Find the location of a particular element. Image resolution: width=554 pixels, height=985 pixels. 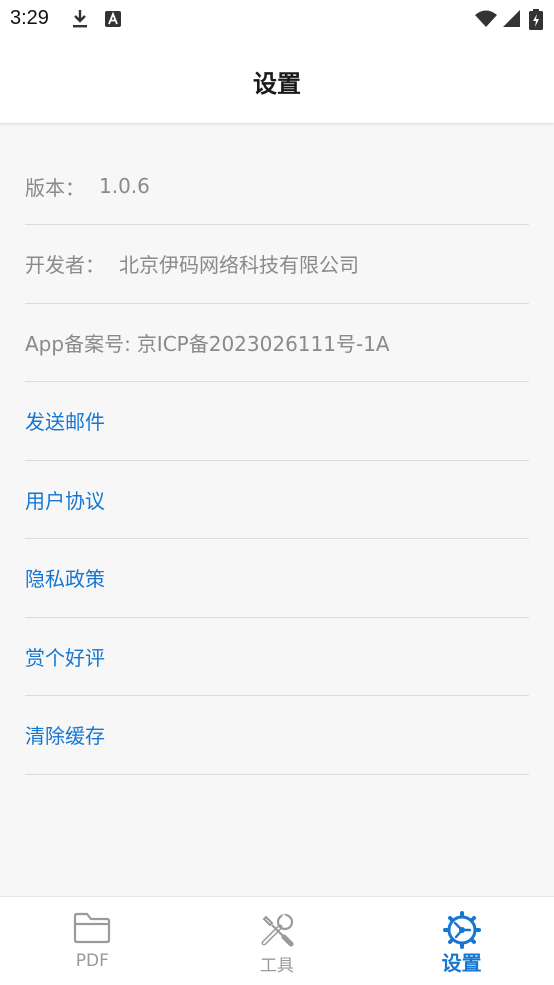

wifi-icon is located at coordinates (486, 18).